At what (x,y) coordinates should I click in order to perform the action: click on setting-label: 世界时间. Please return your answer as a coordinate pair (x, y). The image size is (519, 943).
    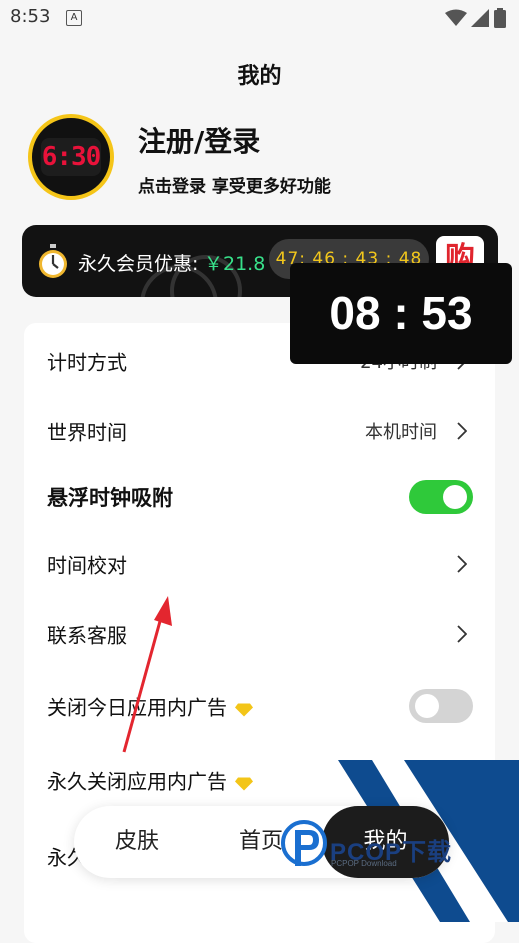
    Looking at the image, I should click on (87, 432).